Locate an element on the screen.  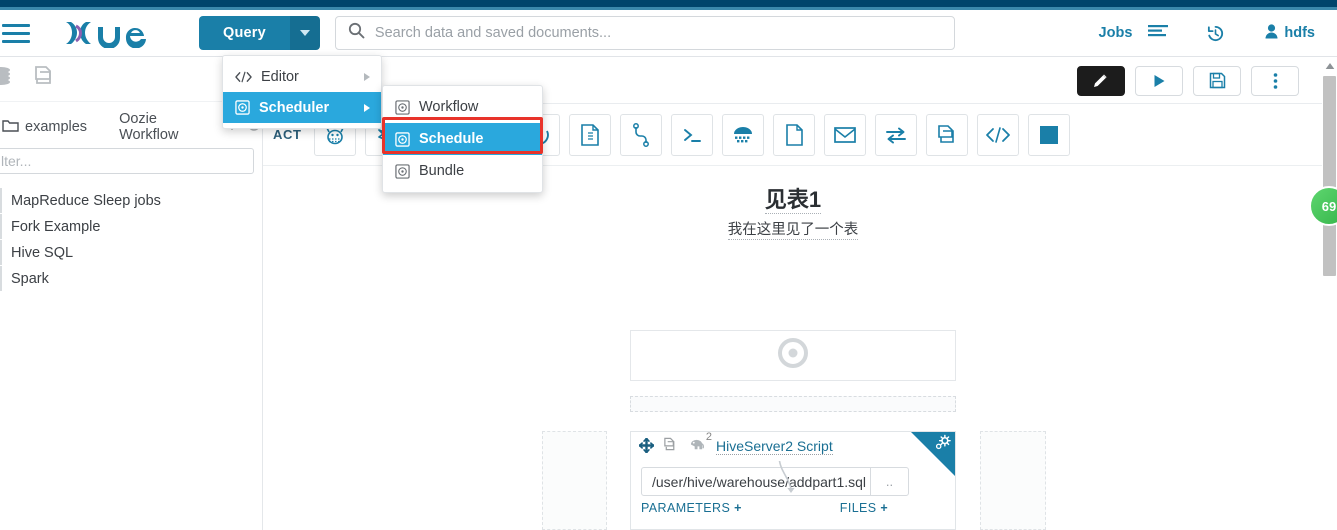
move-cross-icon is located at coordinates (646, 446).